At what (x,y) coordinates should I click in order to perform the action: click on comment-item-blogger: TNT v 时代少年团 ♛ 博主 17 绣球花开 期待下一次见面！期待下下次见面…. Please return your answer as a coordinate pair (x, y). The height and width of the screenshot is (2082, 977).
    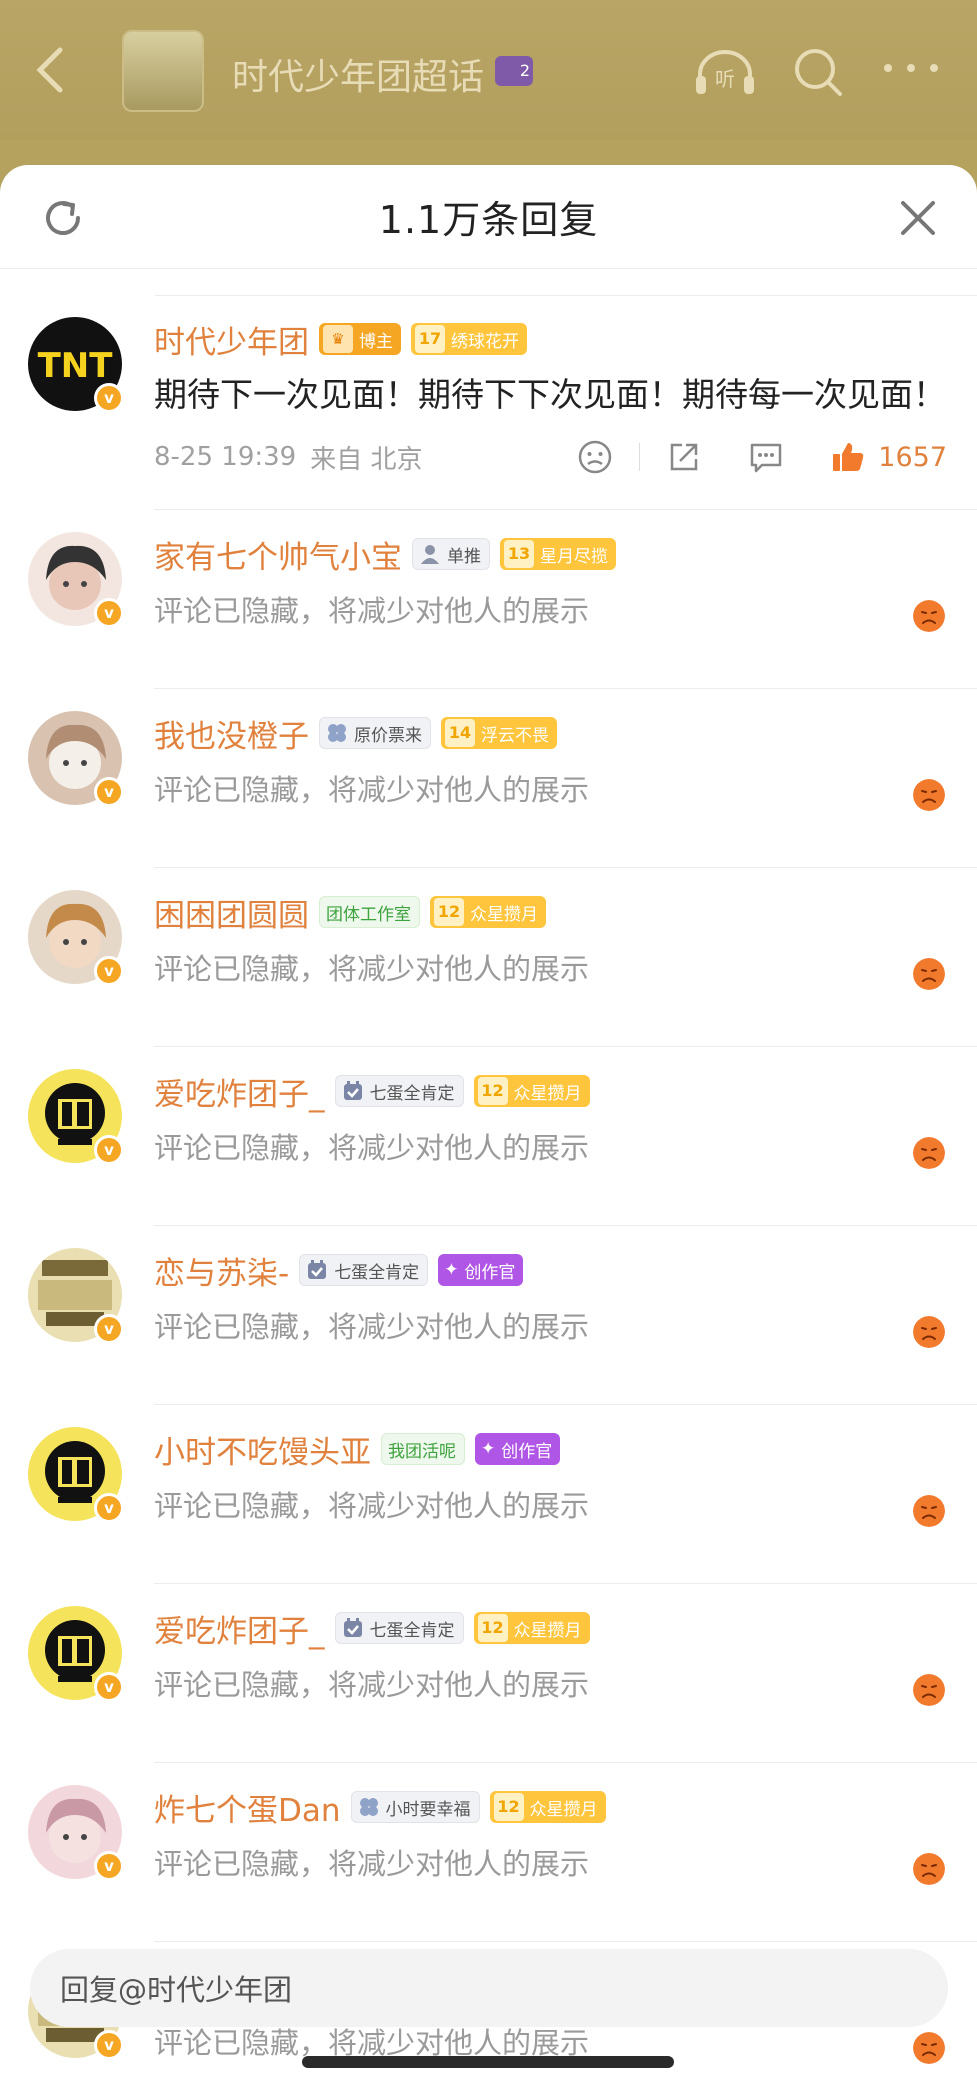
    Looking at the image, I should click on (488, 402).